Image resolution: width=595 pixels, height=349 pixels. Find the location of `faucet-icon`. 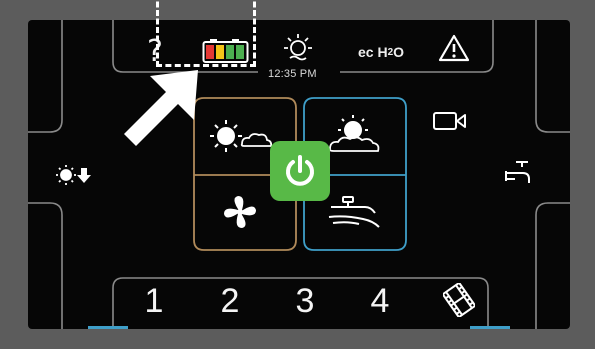

faucet-icon is located at coordinates (517, 172).